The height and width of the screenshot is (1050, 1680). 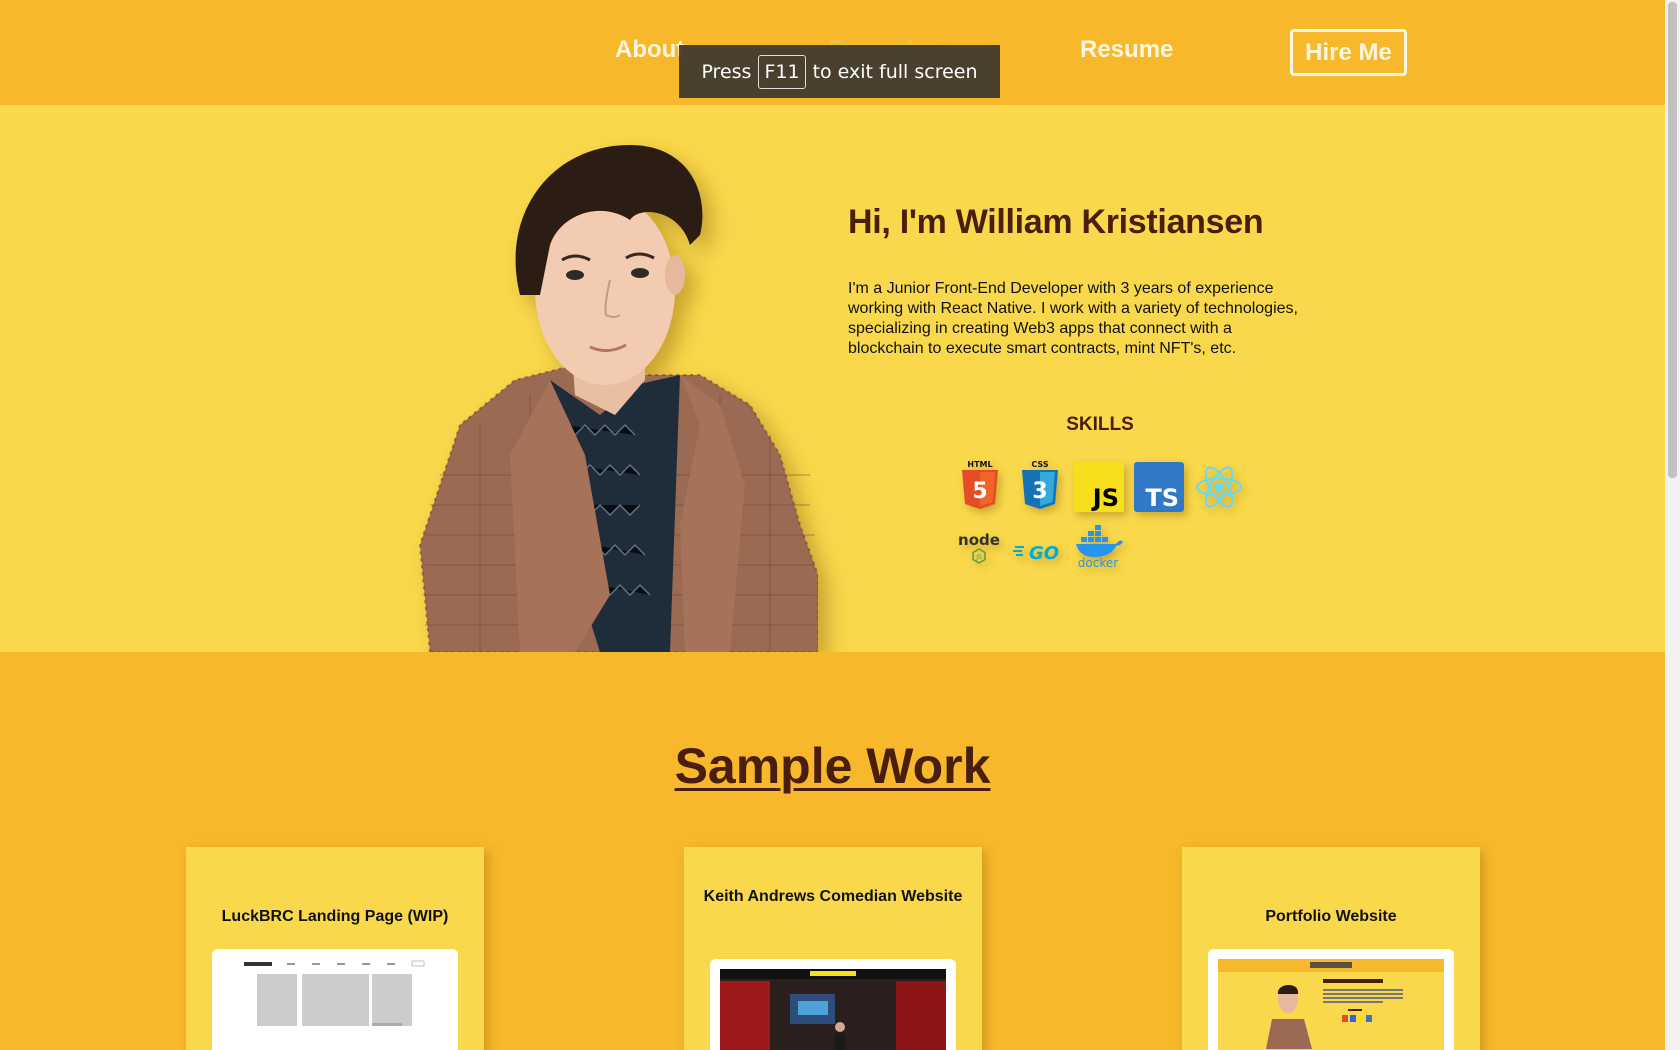 I want to click on go-icon-text: GO, so click(x=1044, y=553).